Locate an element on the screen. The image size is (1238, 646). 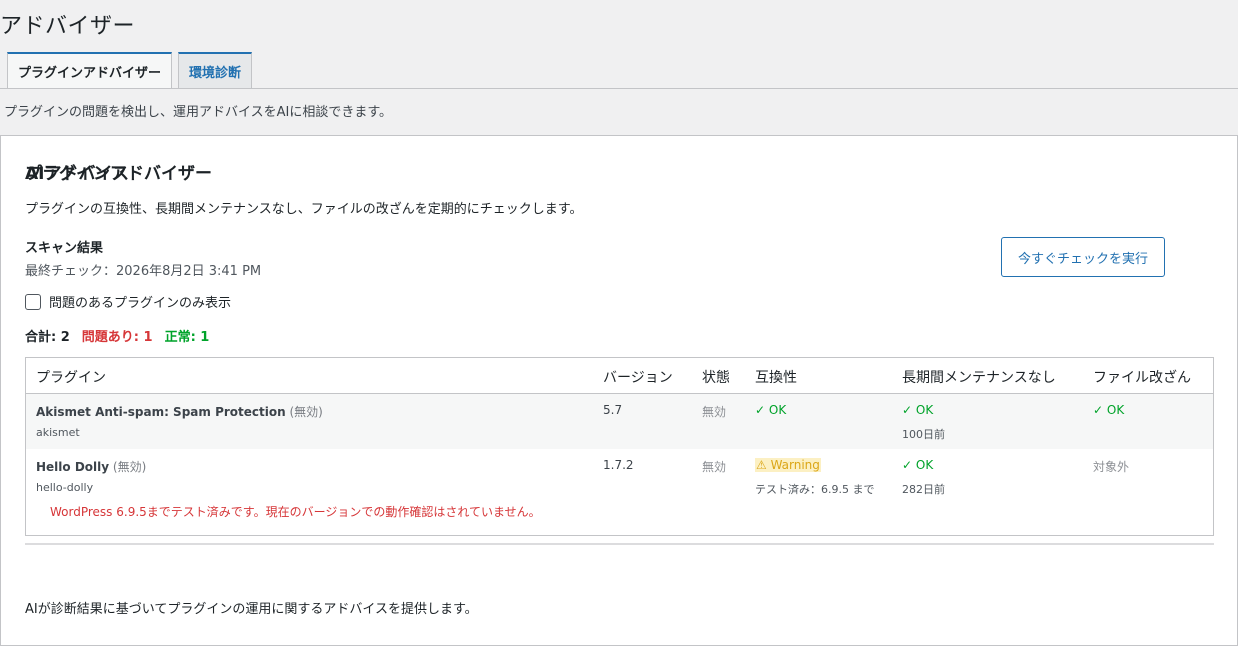
issues-only-label: 問題のあるプラグインのみ表示 is located at coordinates (140, 303).